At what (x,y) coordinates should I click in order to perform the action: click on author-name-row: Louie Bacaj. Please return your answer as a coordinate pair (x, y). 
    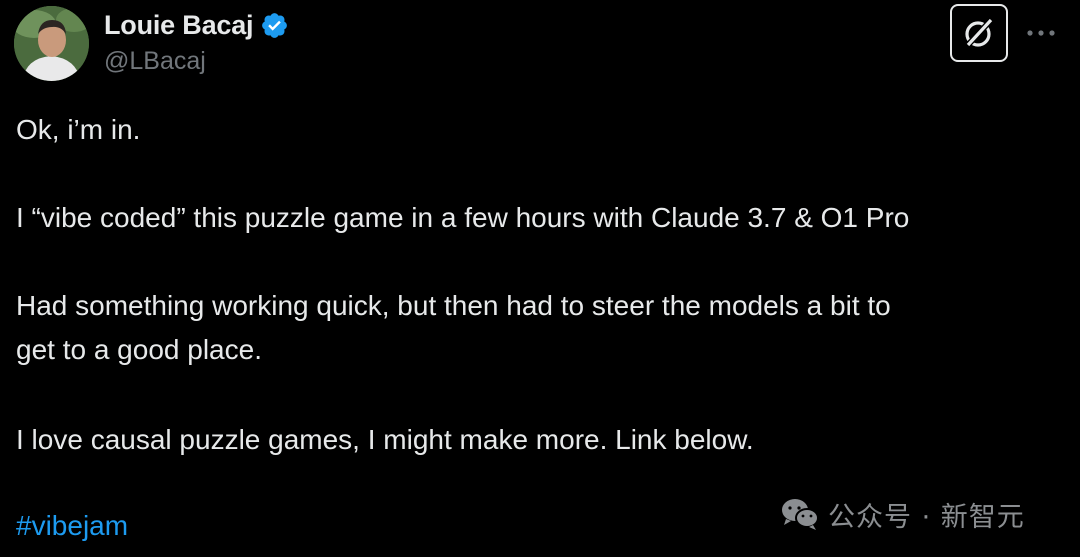
    Looking at the image, I should click on (196, 25).